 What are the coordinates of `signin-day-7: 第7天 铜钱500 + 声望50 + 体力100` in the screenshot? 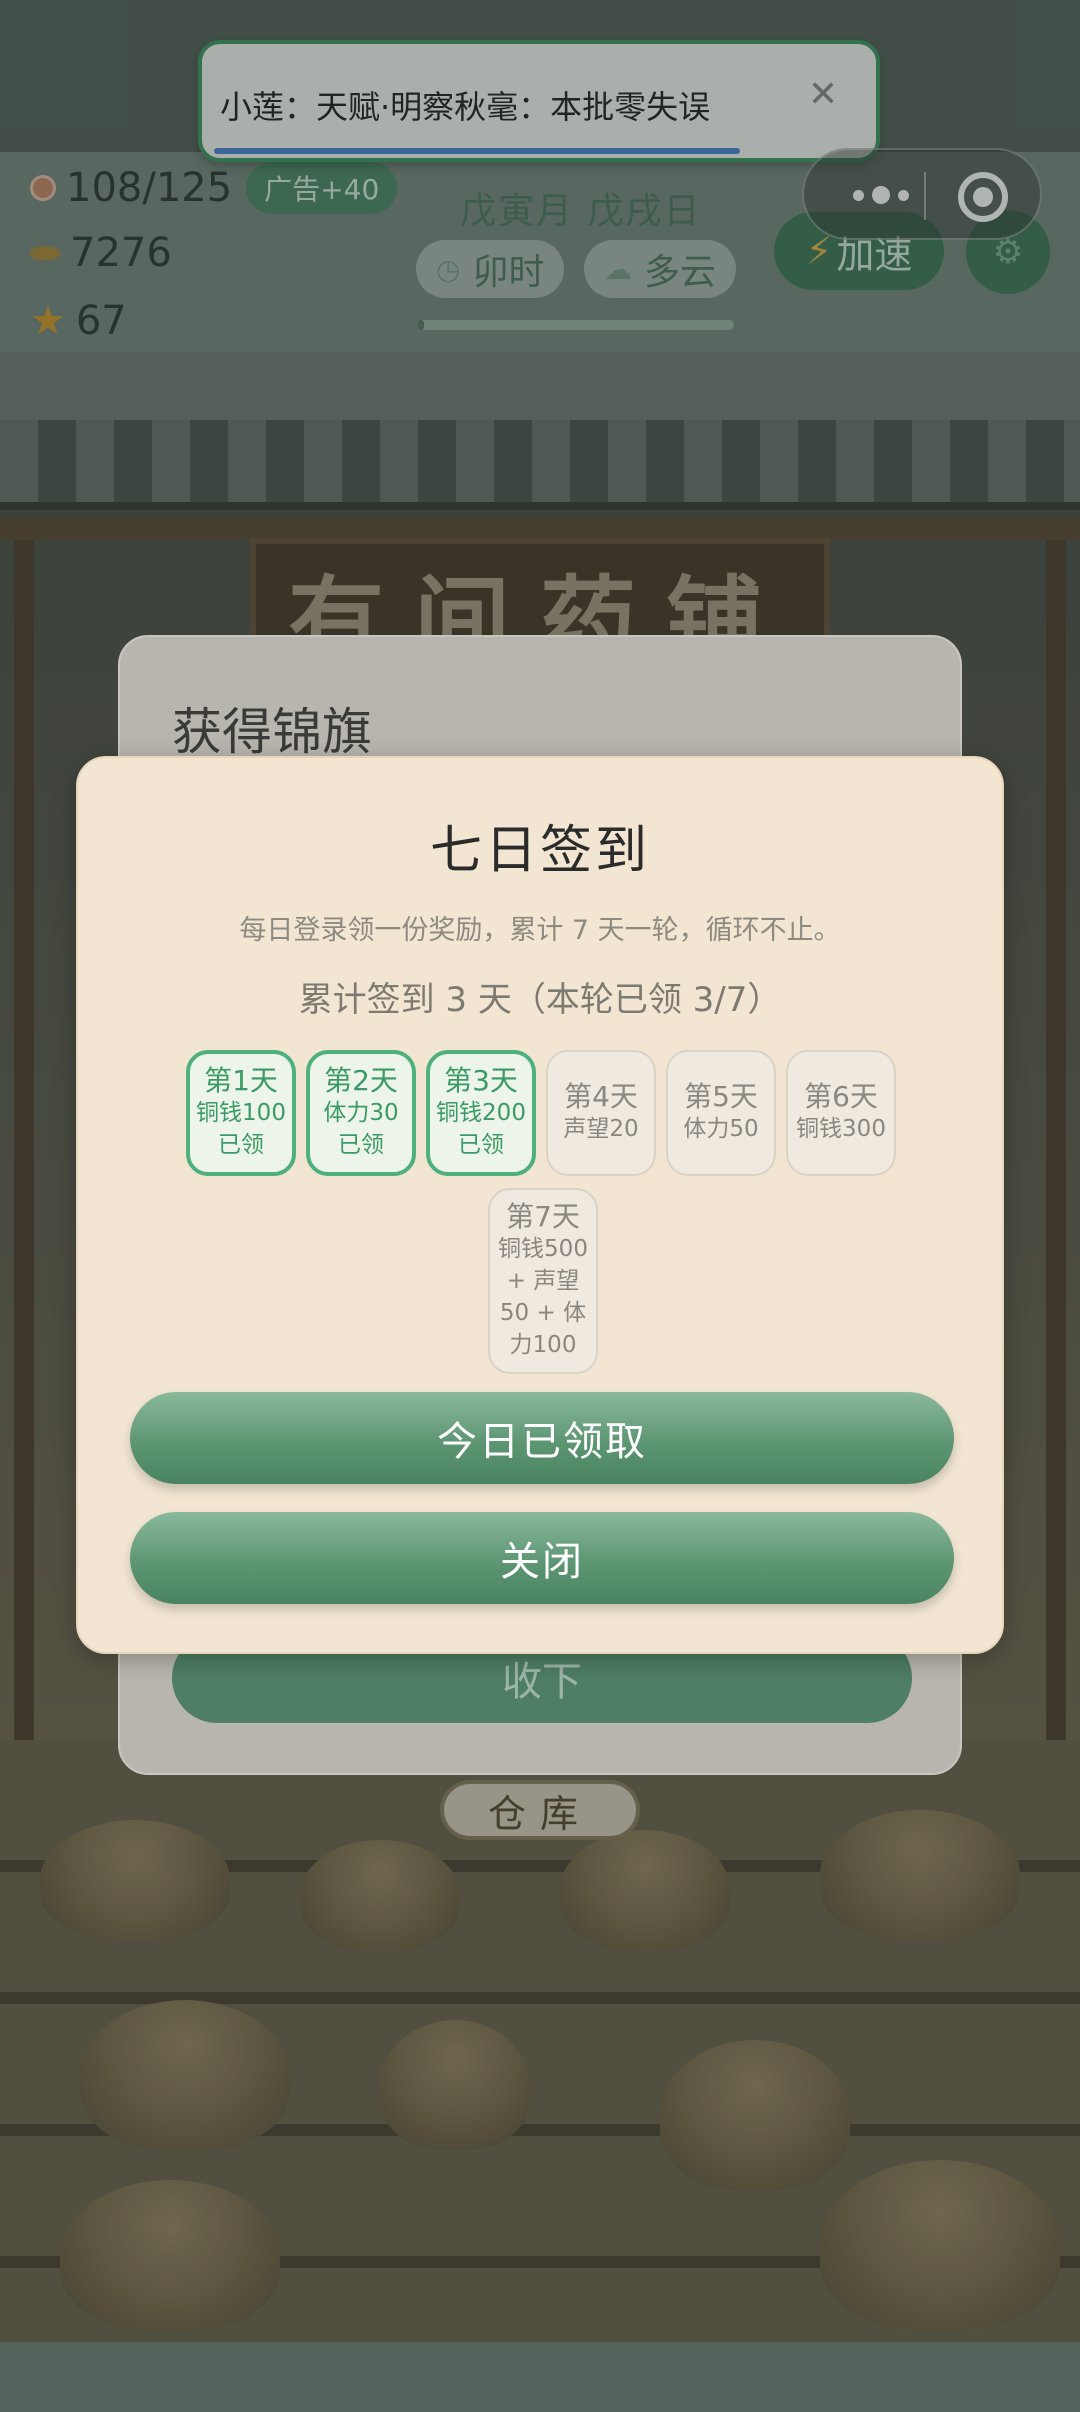 It's located at (543, 1281).